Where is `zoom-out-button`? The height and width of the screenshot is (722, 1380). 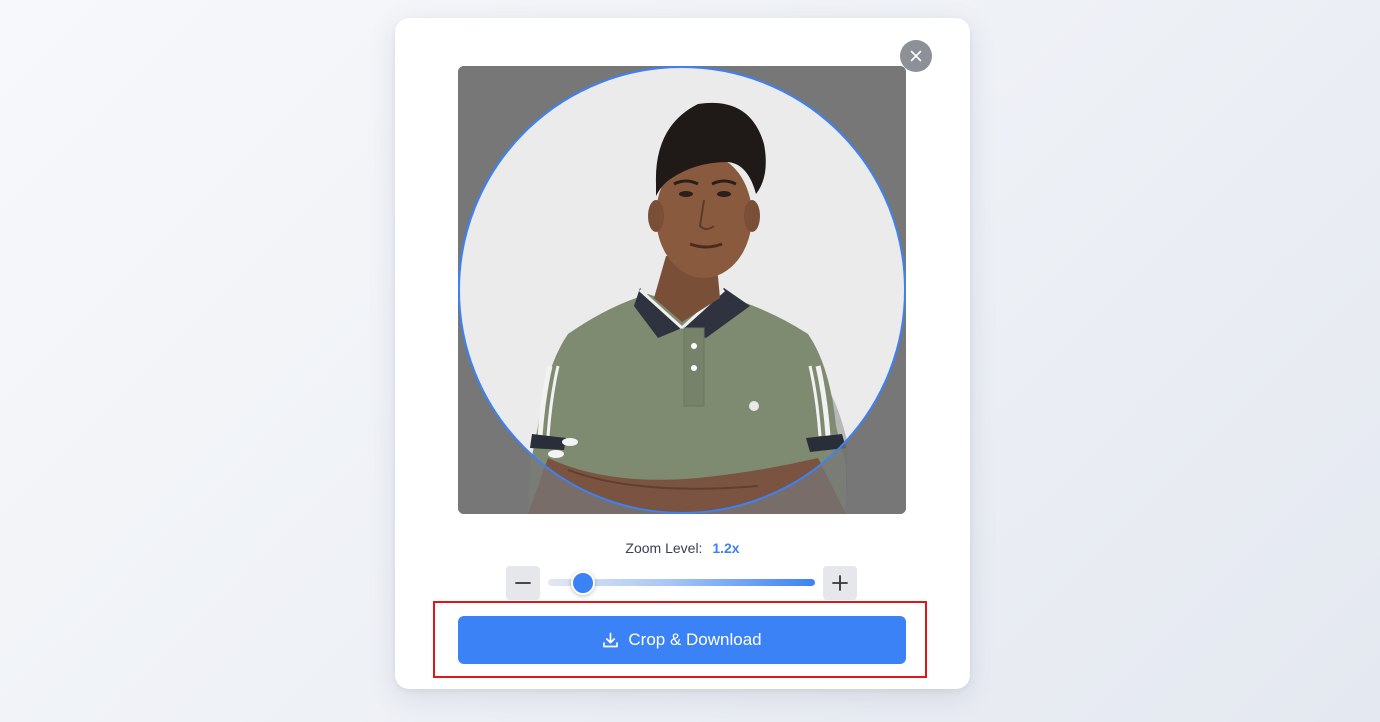
zoom-out-button is located at coordinates (523, 583).